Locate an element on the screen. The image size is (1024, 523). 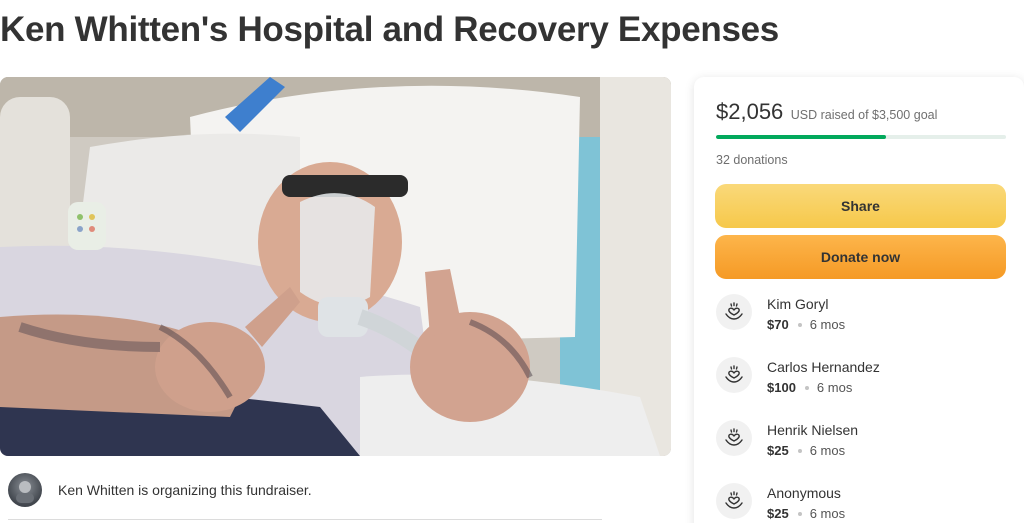
raised-goal-text: USD raised of $3,500 goal is located at coordinates (864, 115).